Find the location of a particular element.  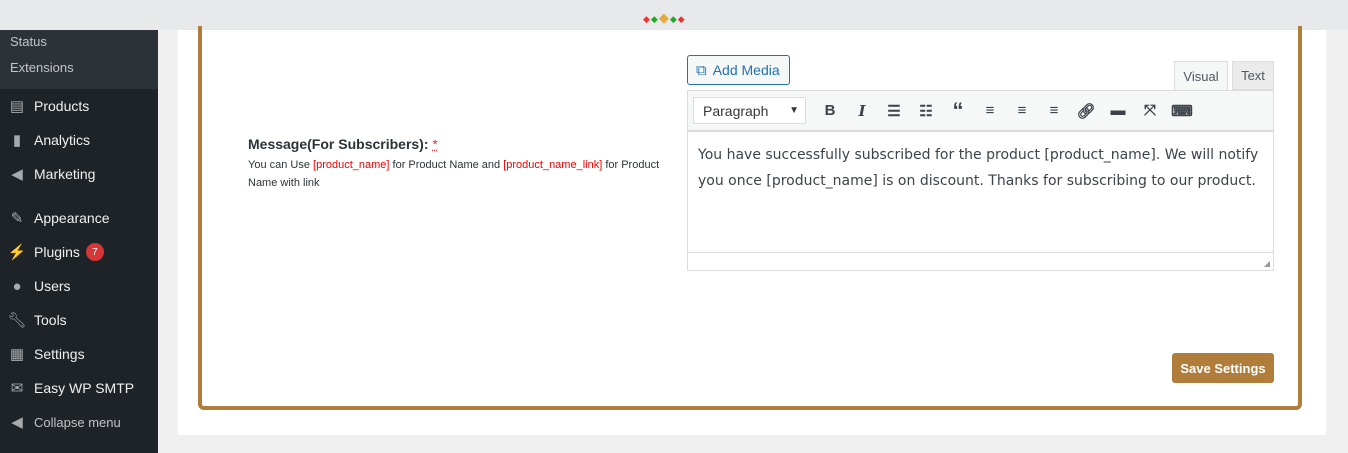

align-right-icon: ≡ is located at coordinates (1054, 110).